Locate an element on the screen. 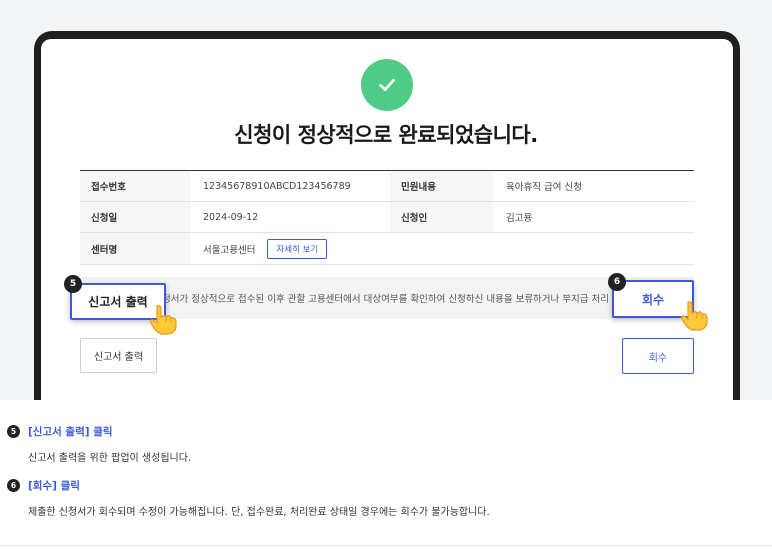 This screenshot has height=549, width=772. completion-title: 신청이 정상적으로 완료되었습니다. is located at coordinates (386, 135).